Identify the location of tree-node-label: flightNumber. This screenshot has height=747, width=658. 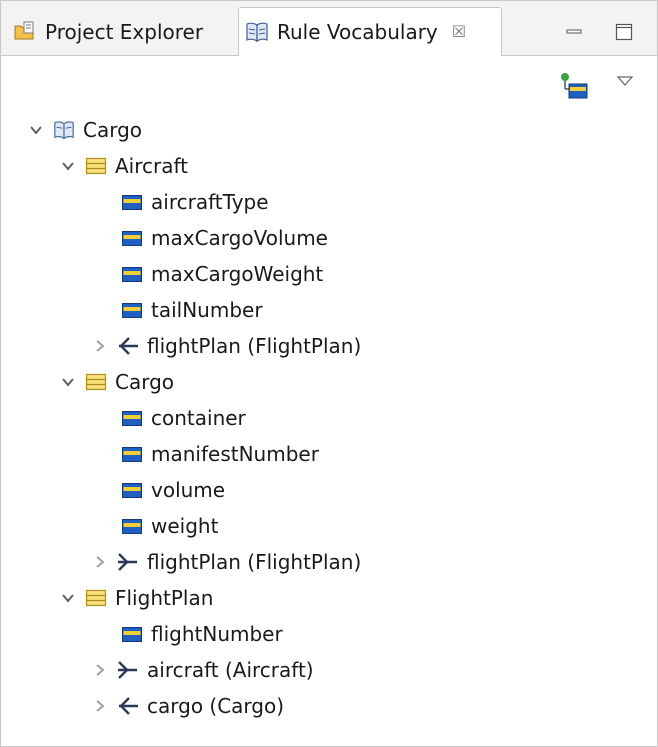
(217, 634).